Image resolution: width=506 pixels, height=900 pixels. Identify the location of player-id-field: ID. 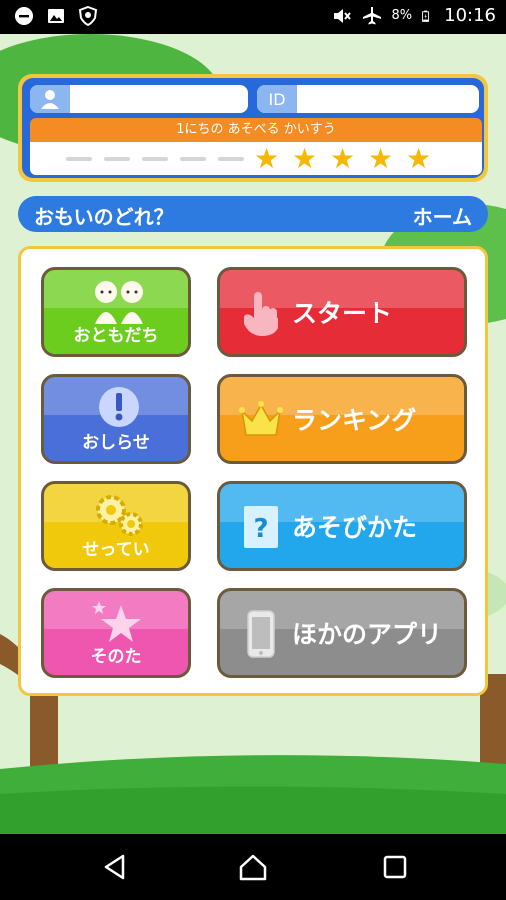
(368, 99).